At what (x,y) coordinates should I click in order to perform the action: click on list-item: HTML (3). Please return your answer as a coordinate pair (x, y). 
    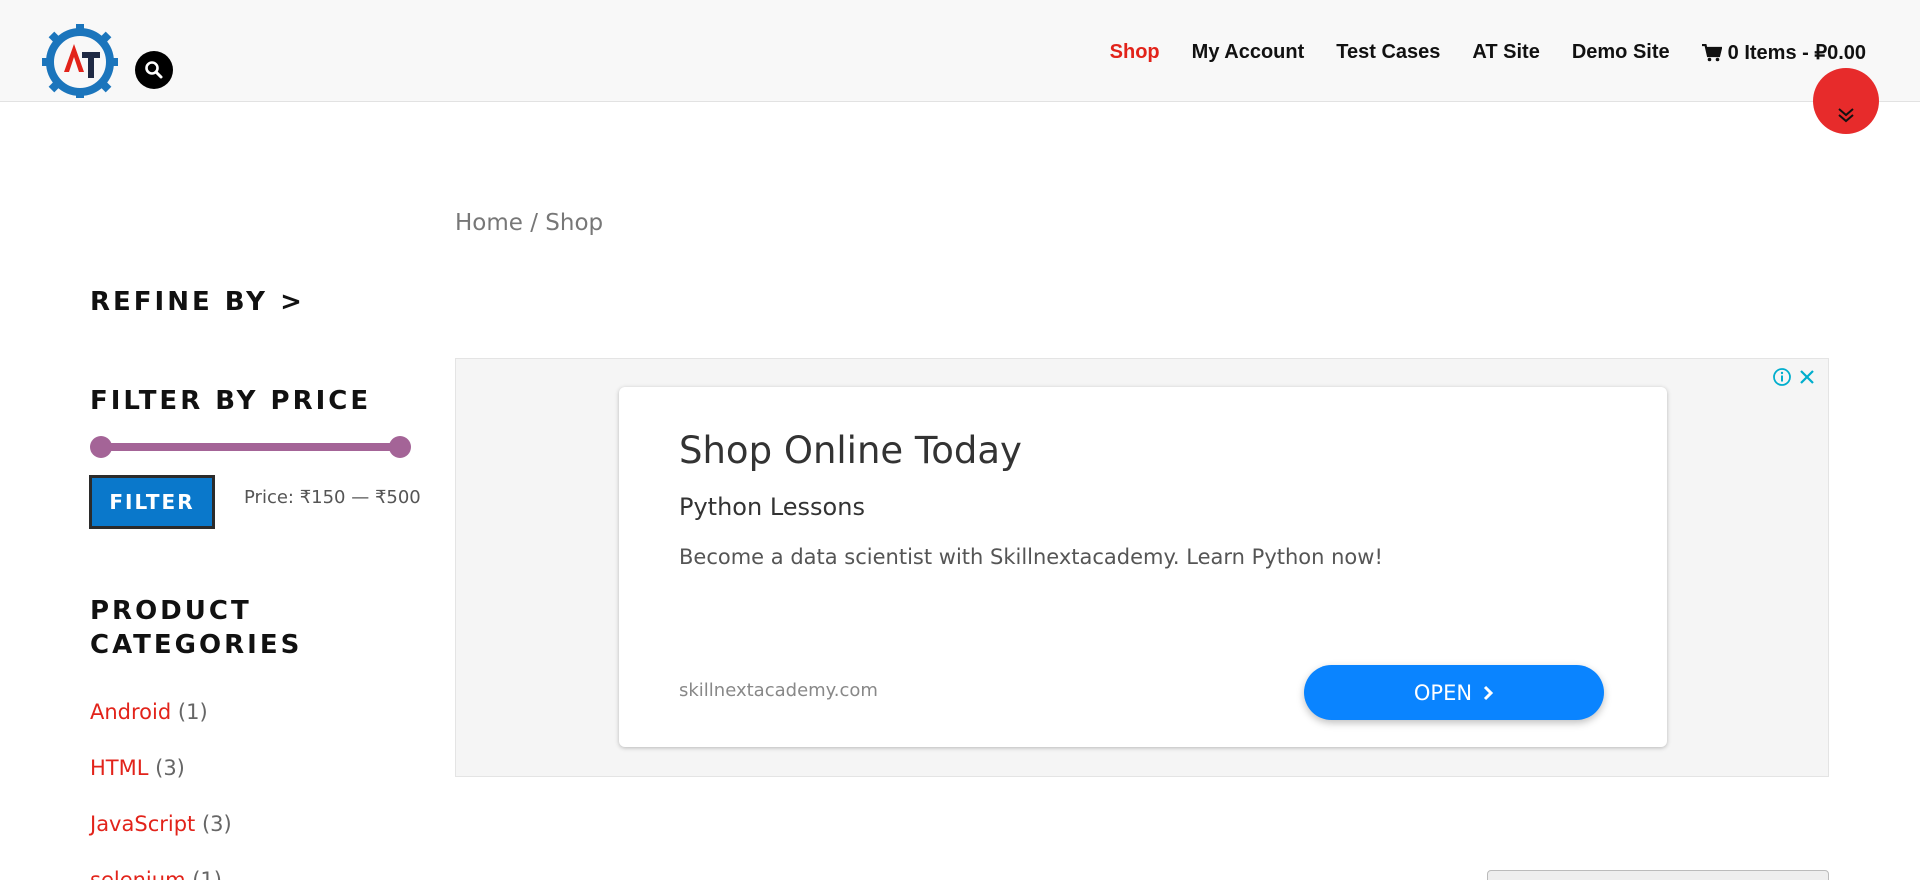
    Looking at the image, I should click on (161, 784).